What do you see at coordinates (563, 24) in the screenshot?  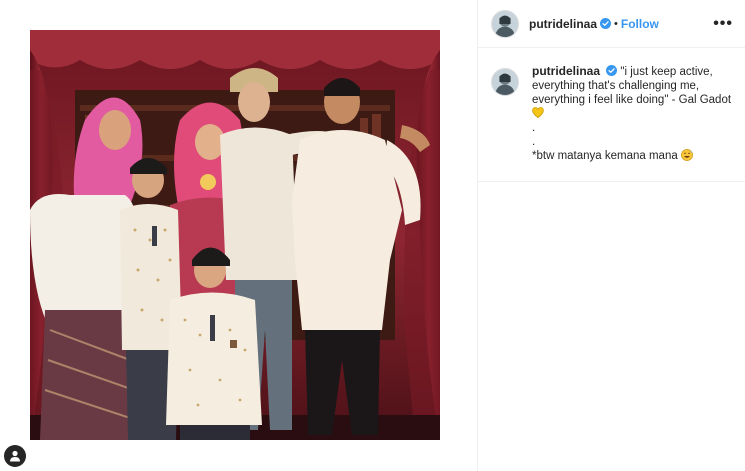 I see `author-username: putridelinaa` at bounding box center [563, 24].